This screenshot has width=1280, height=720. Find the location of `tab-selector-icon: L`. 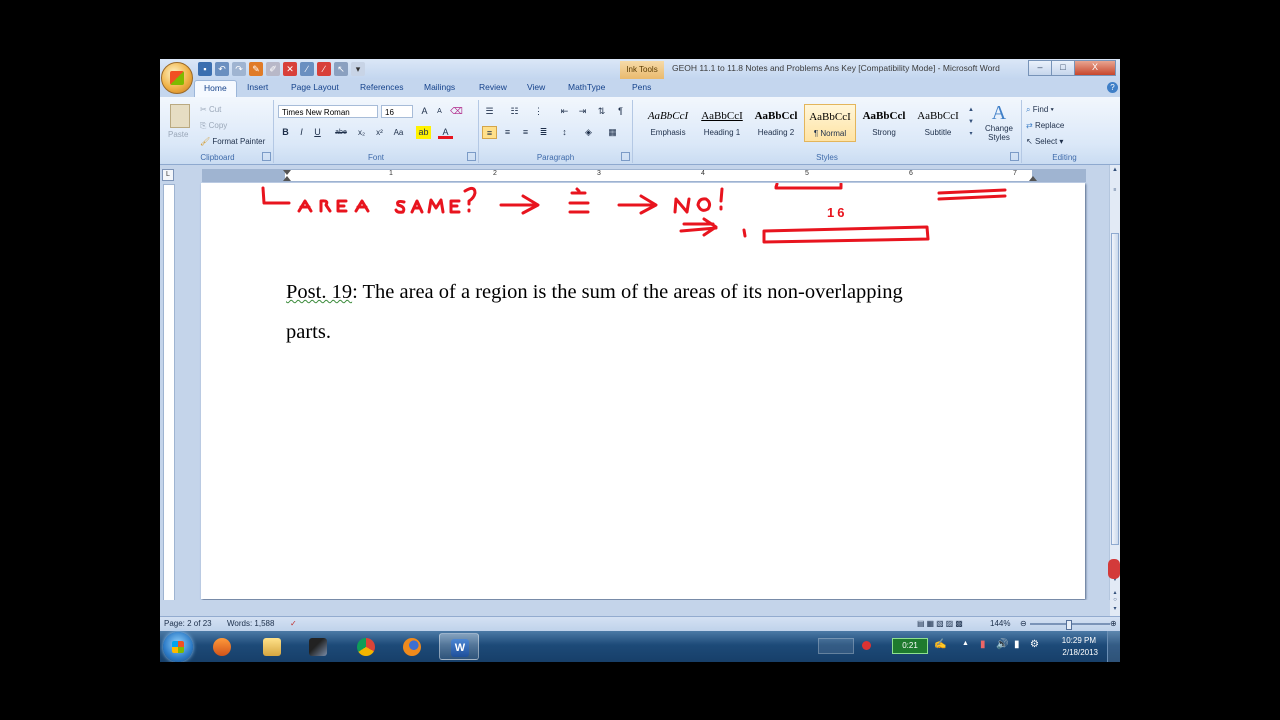

tab-selector-icon: L is located at coordinates (168, 175).